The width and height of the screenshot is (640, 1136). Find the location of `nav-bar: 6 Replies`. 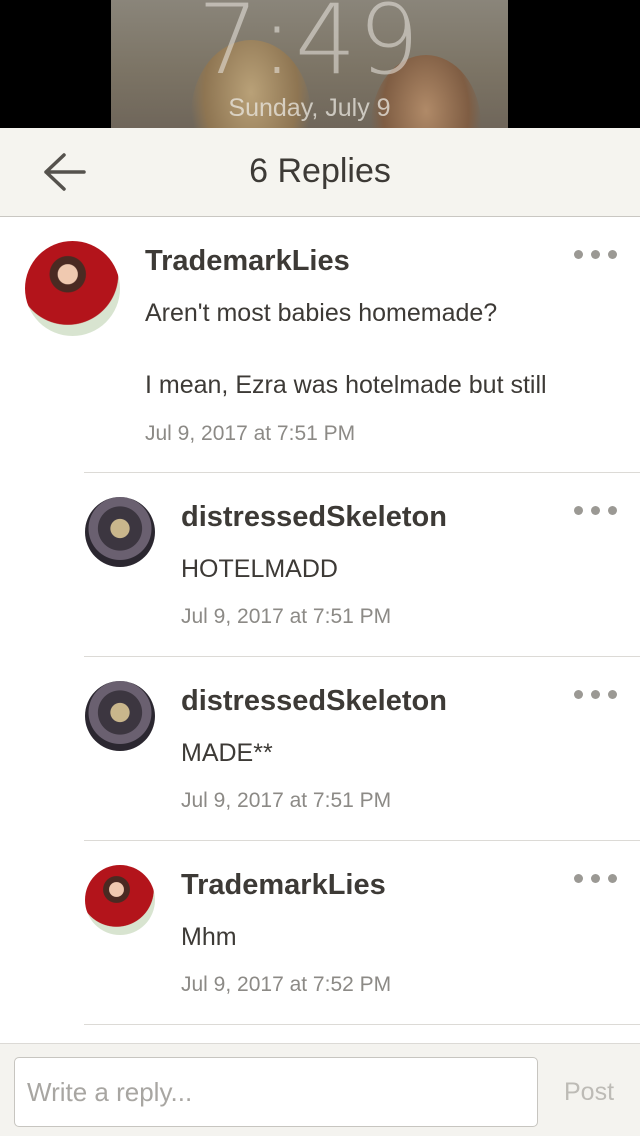

nav-bar: 6 Replies is located at coordinates (320, 172).